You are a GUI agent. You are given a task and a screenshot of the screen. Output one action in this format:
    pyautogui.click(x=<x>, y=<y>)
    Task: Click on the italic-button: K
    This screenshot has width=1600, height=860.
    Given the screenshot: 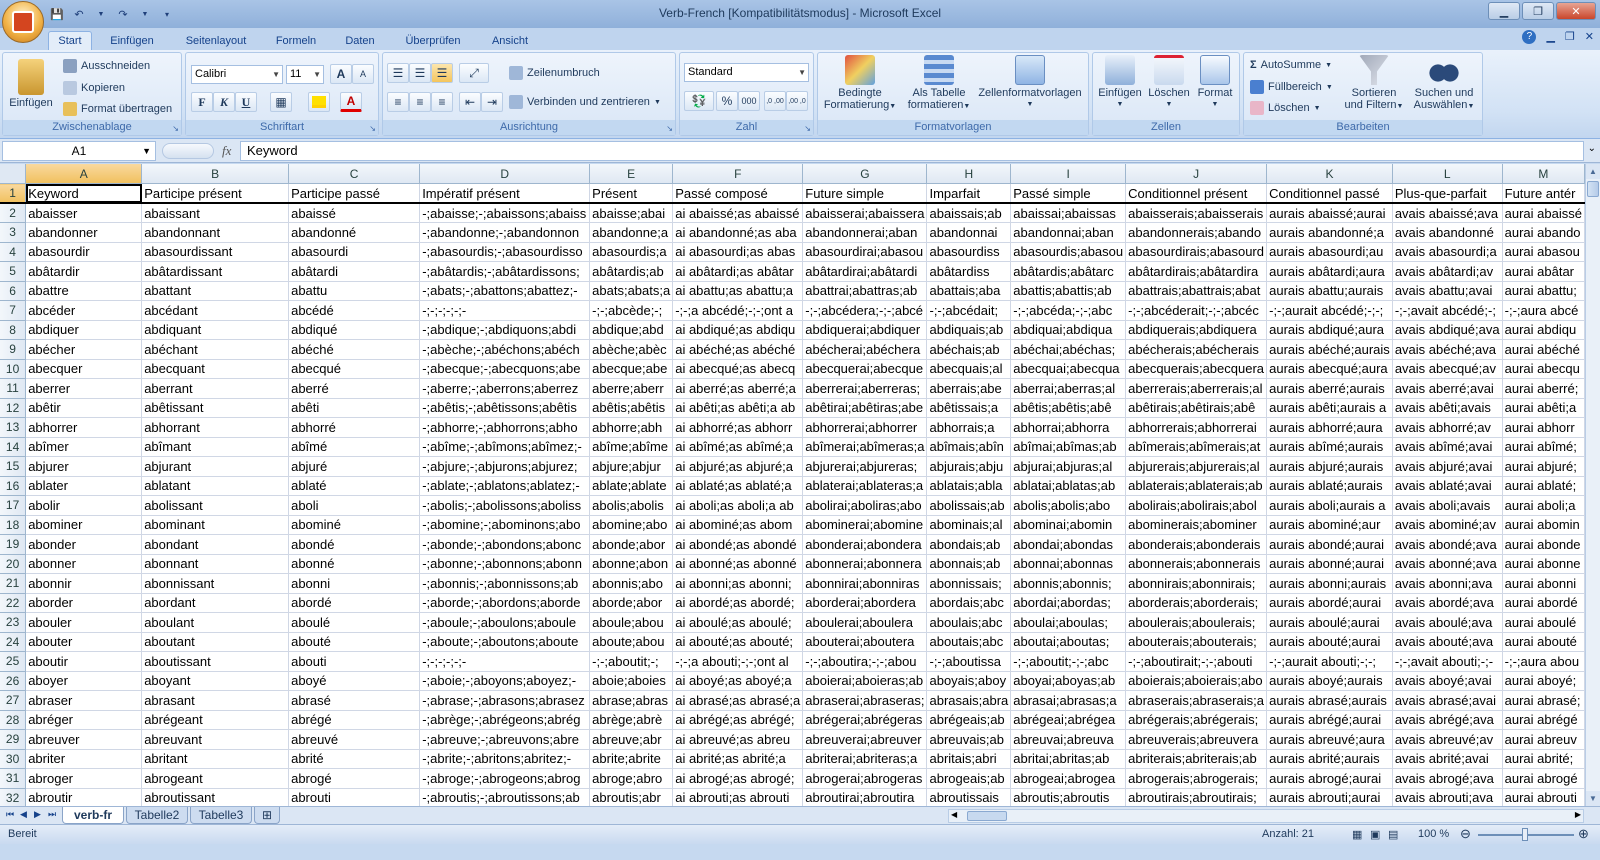 What is the action you would take?
    pyautogui.click(x=224, y=102)
    